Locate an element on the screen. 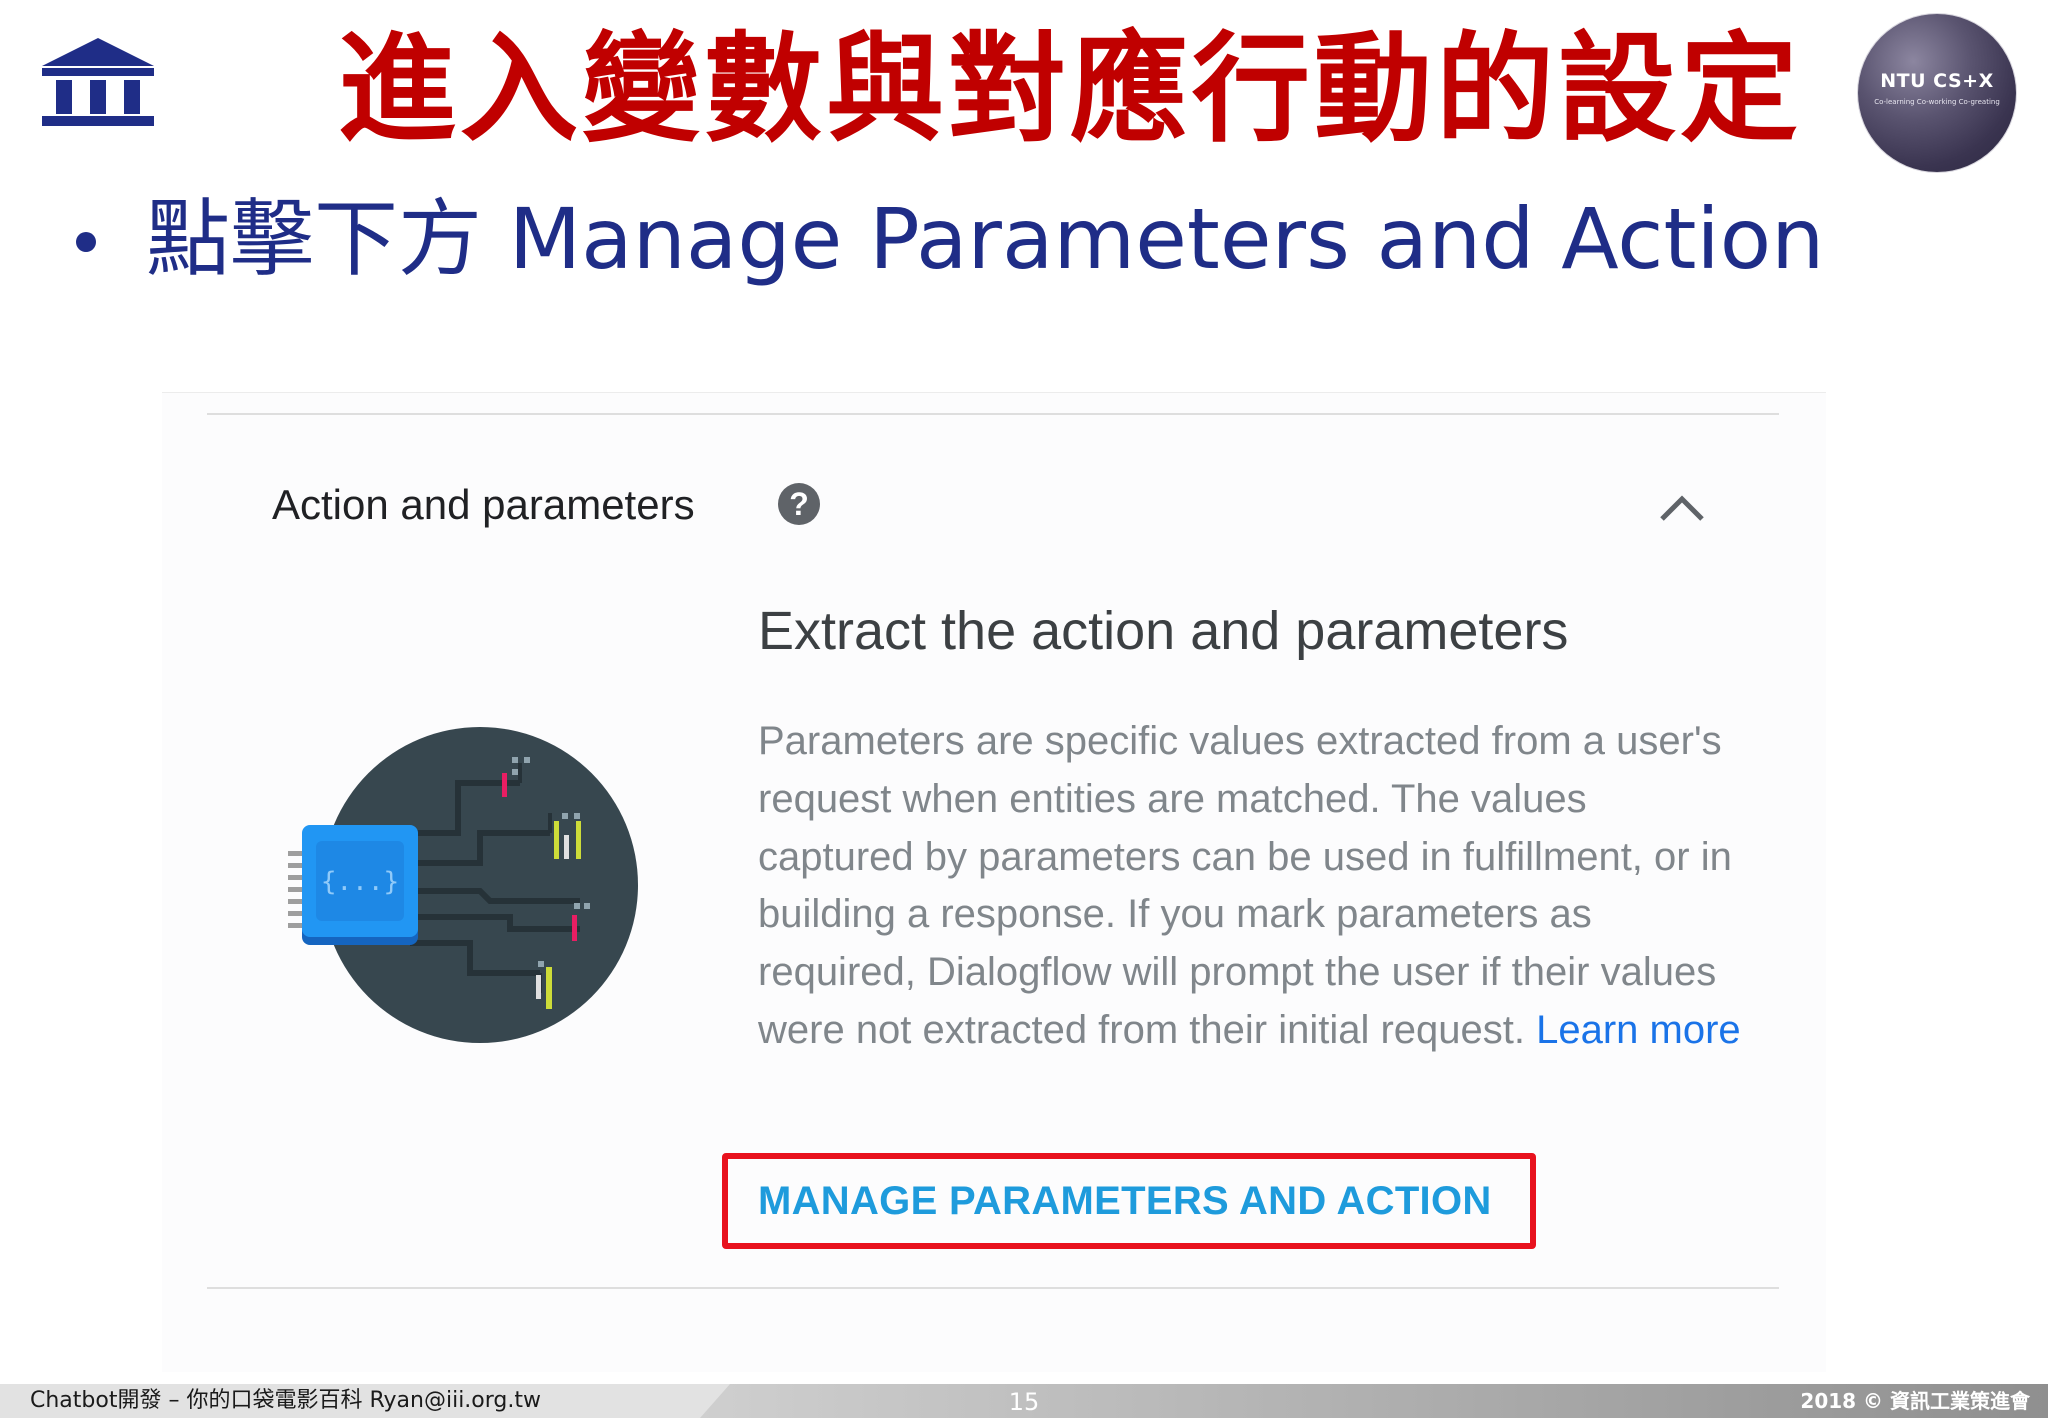 The height and width of the screenshot is (1418, 2048). chip-label: {...} is located at coordinates (360, 882).